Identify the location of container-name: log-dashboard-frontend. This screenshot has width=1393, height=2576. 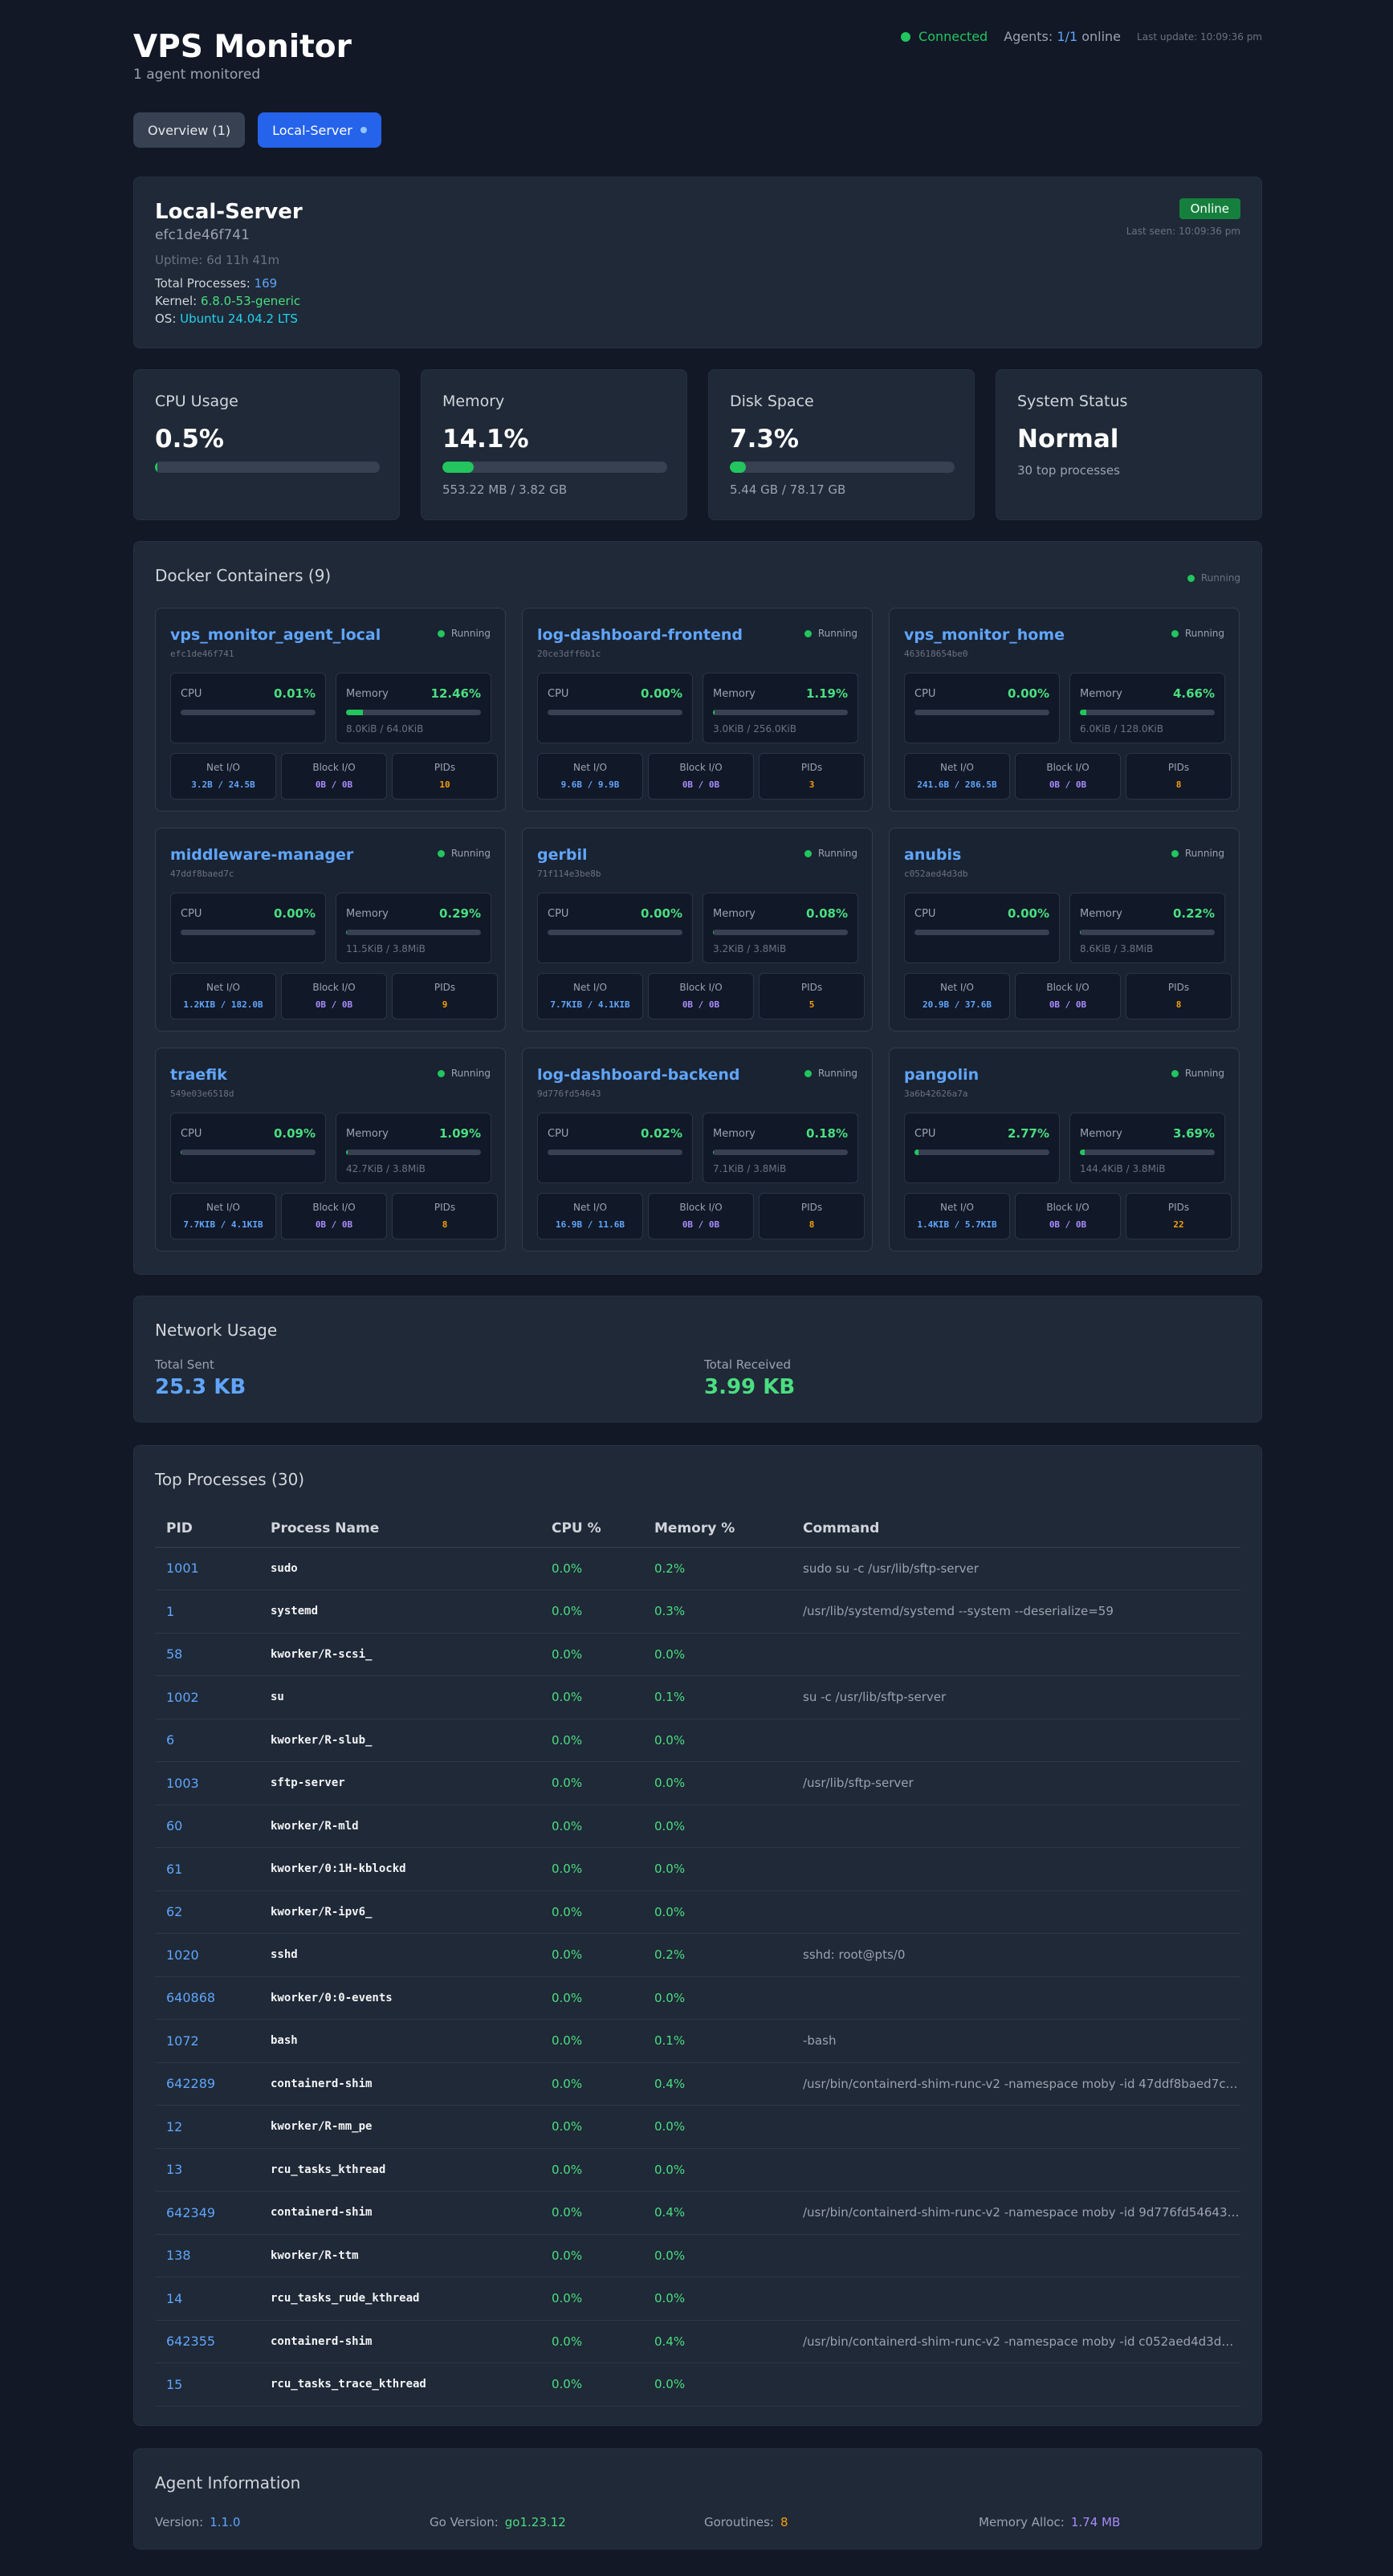
(640, 635).